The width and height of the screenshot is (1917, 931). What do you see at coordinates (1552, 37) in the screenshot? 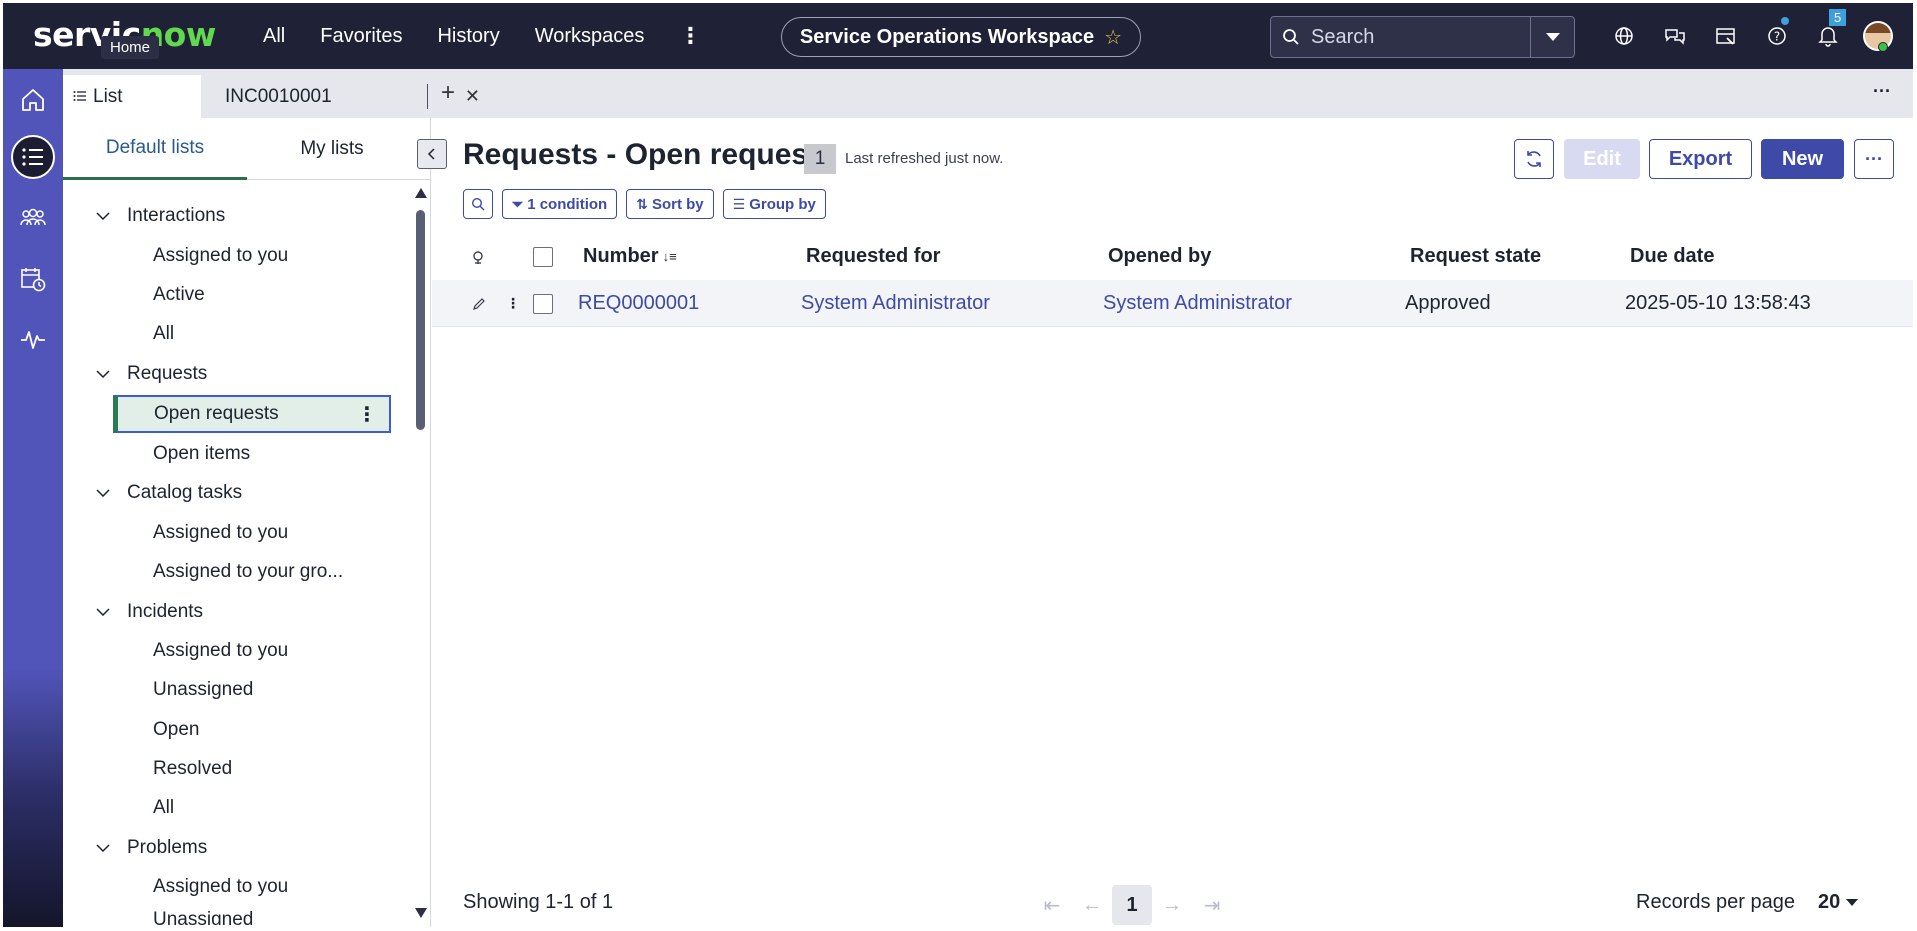
I see `search-scope-dropdown-icon` at bounding box center [1552, 37].